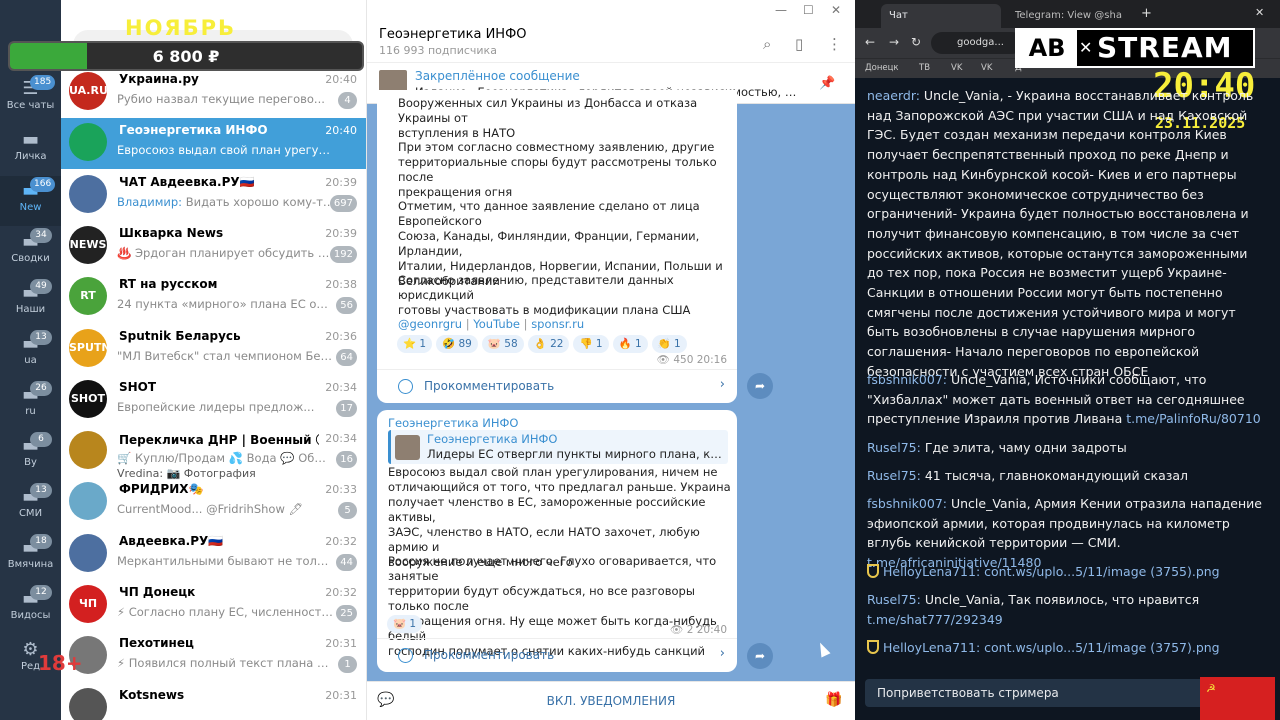  I want to click on chat-link: t.me/PalinfoRu/80710, so click(1193, 418).